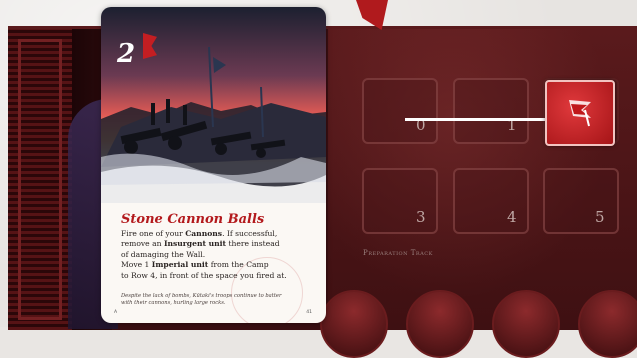 Image resolution: width=637 pixels, height=358 pixels. Describe the element at coordinates (400, 111) in the screenshot. I see `track-space-0: 0` at that location.